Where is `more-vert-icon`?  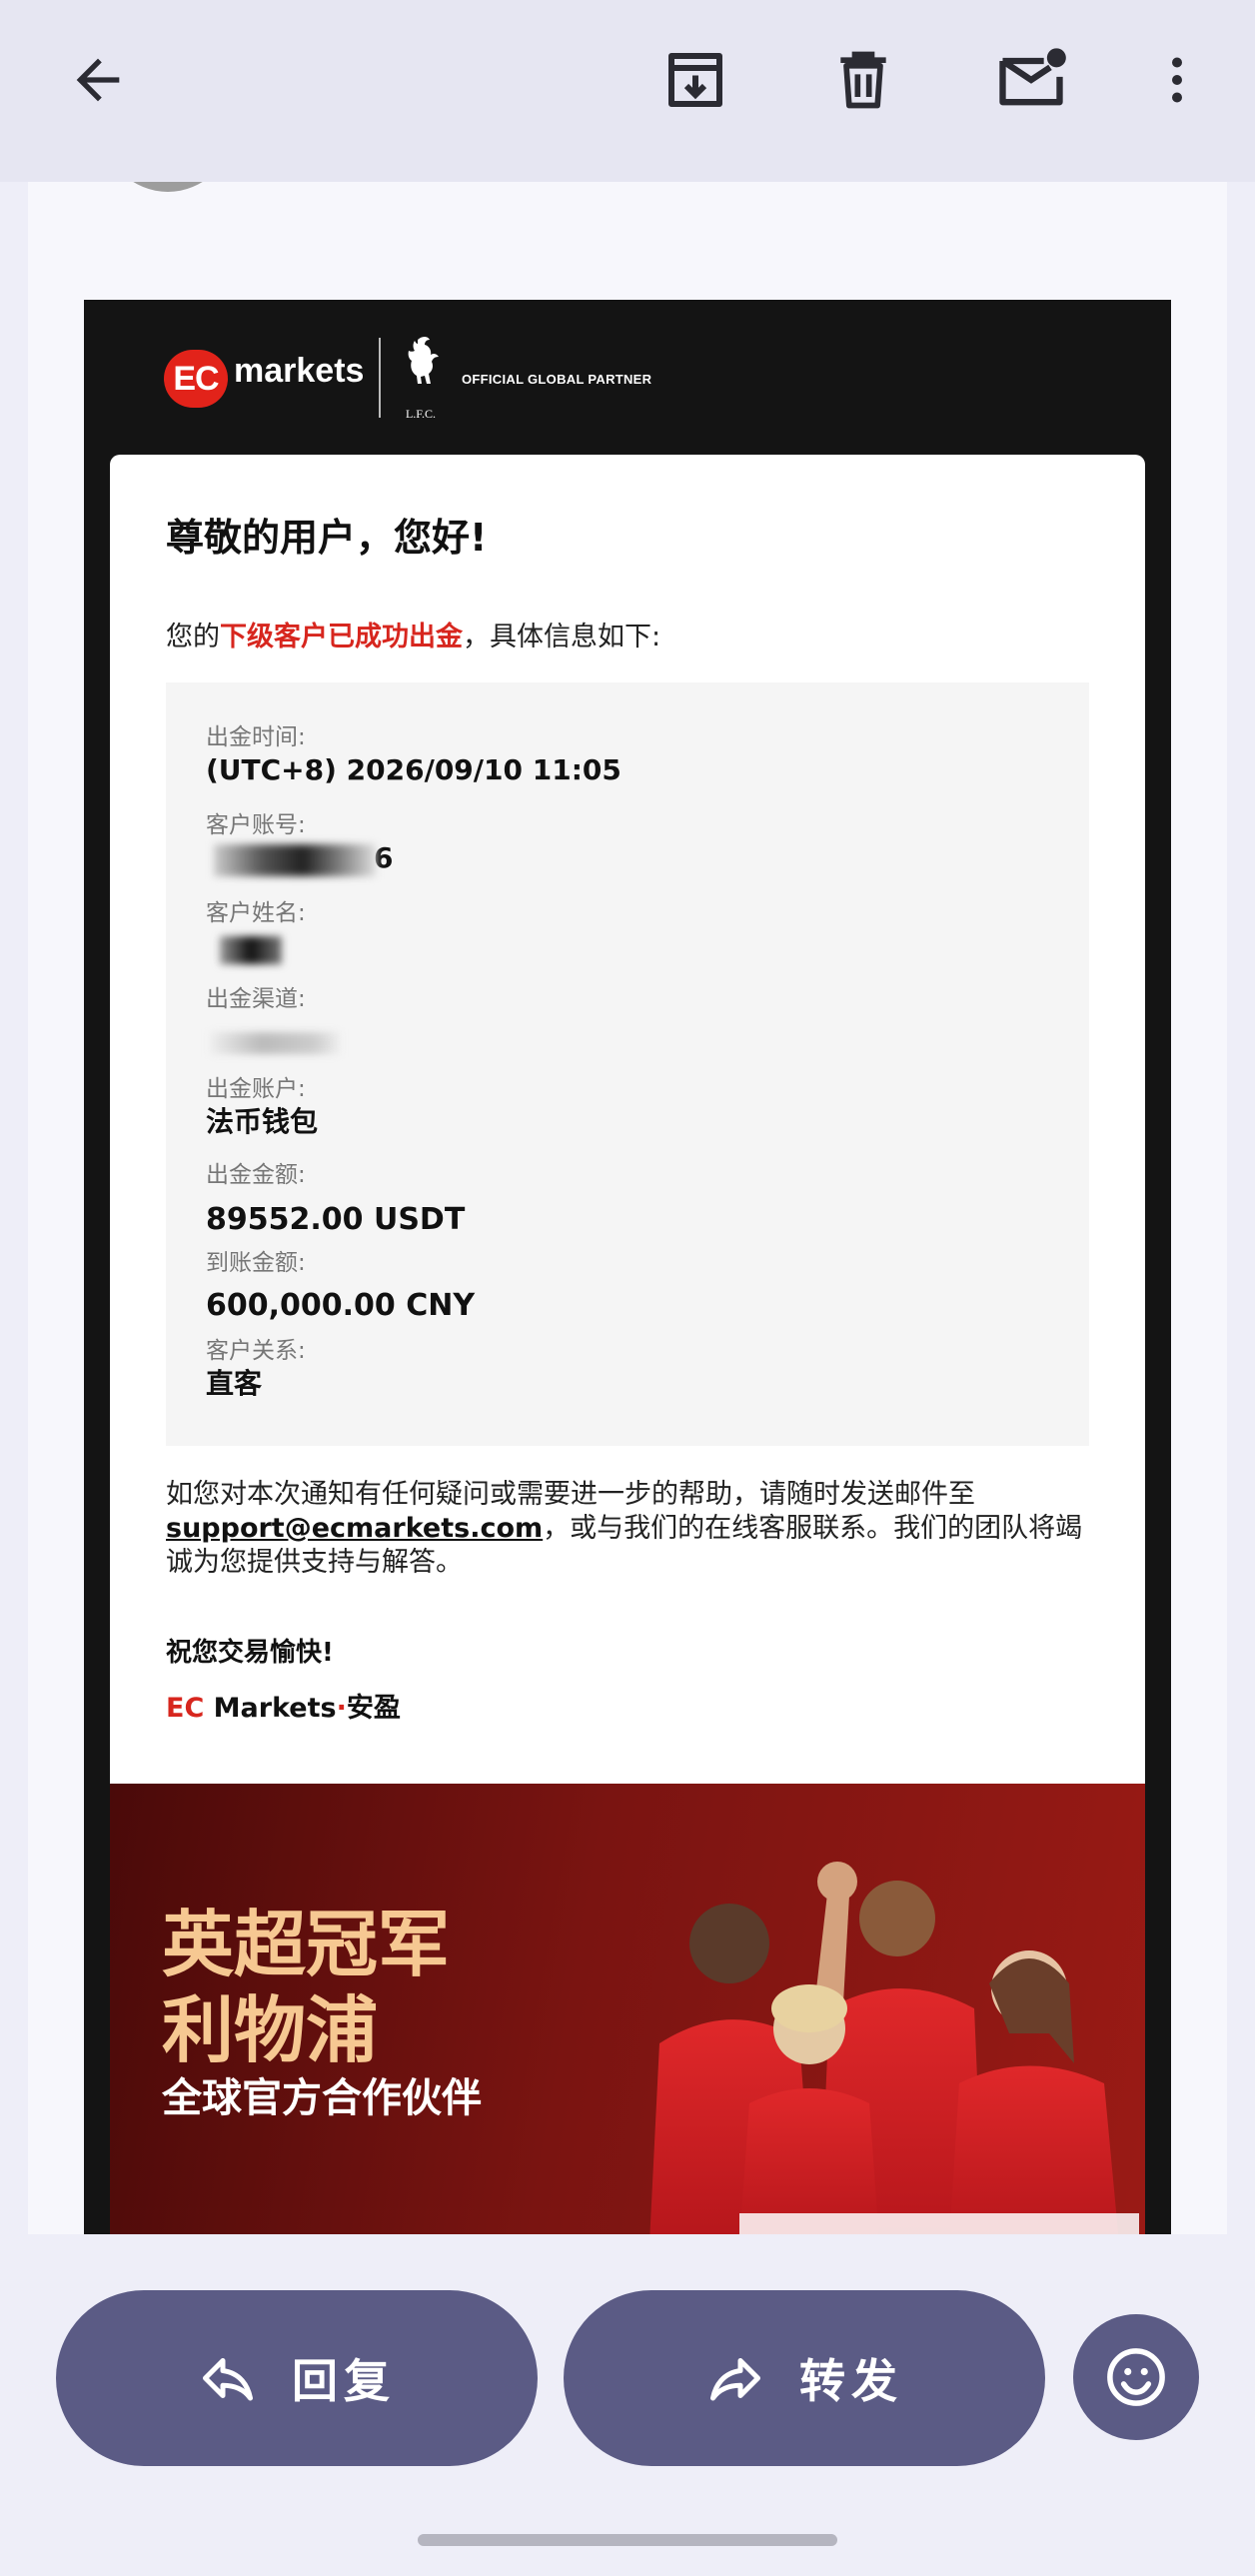
more-vert-icon is located at coordinates (1177, 80).